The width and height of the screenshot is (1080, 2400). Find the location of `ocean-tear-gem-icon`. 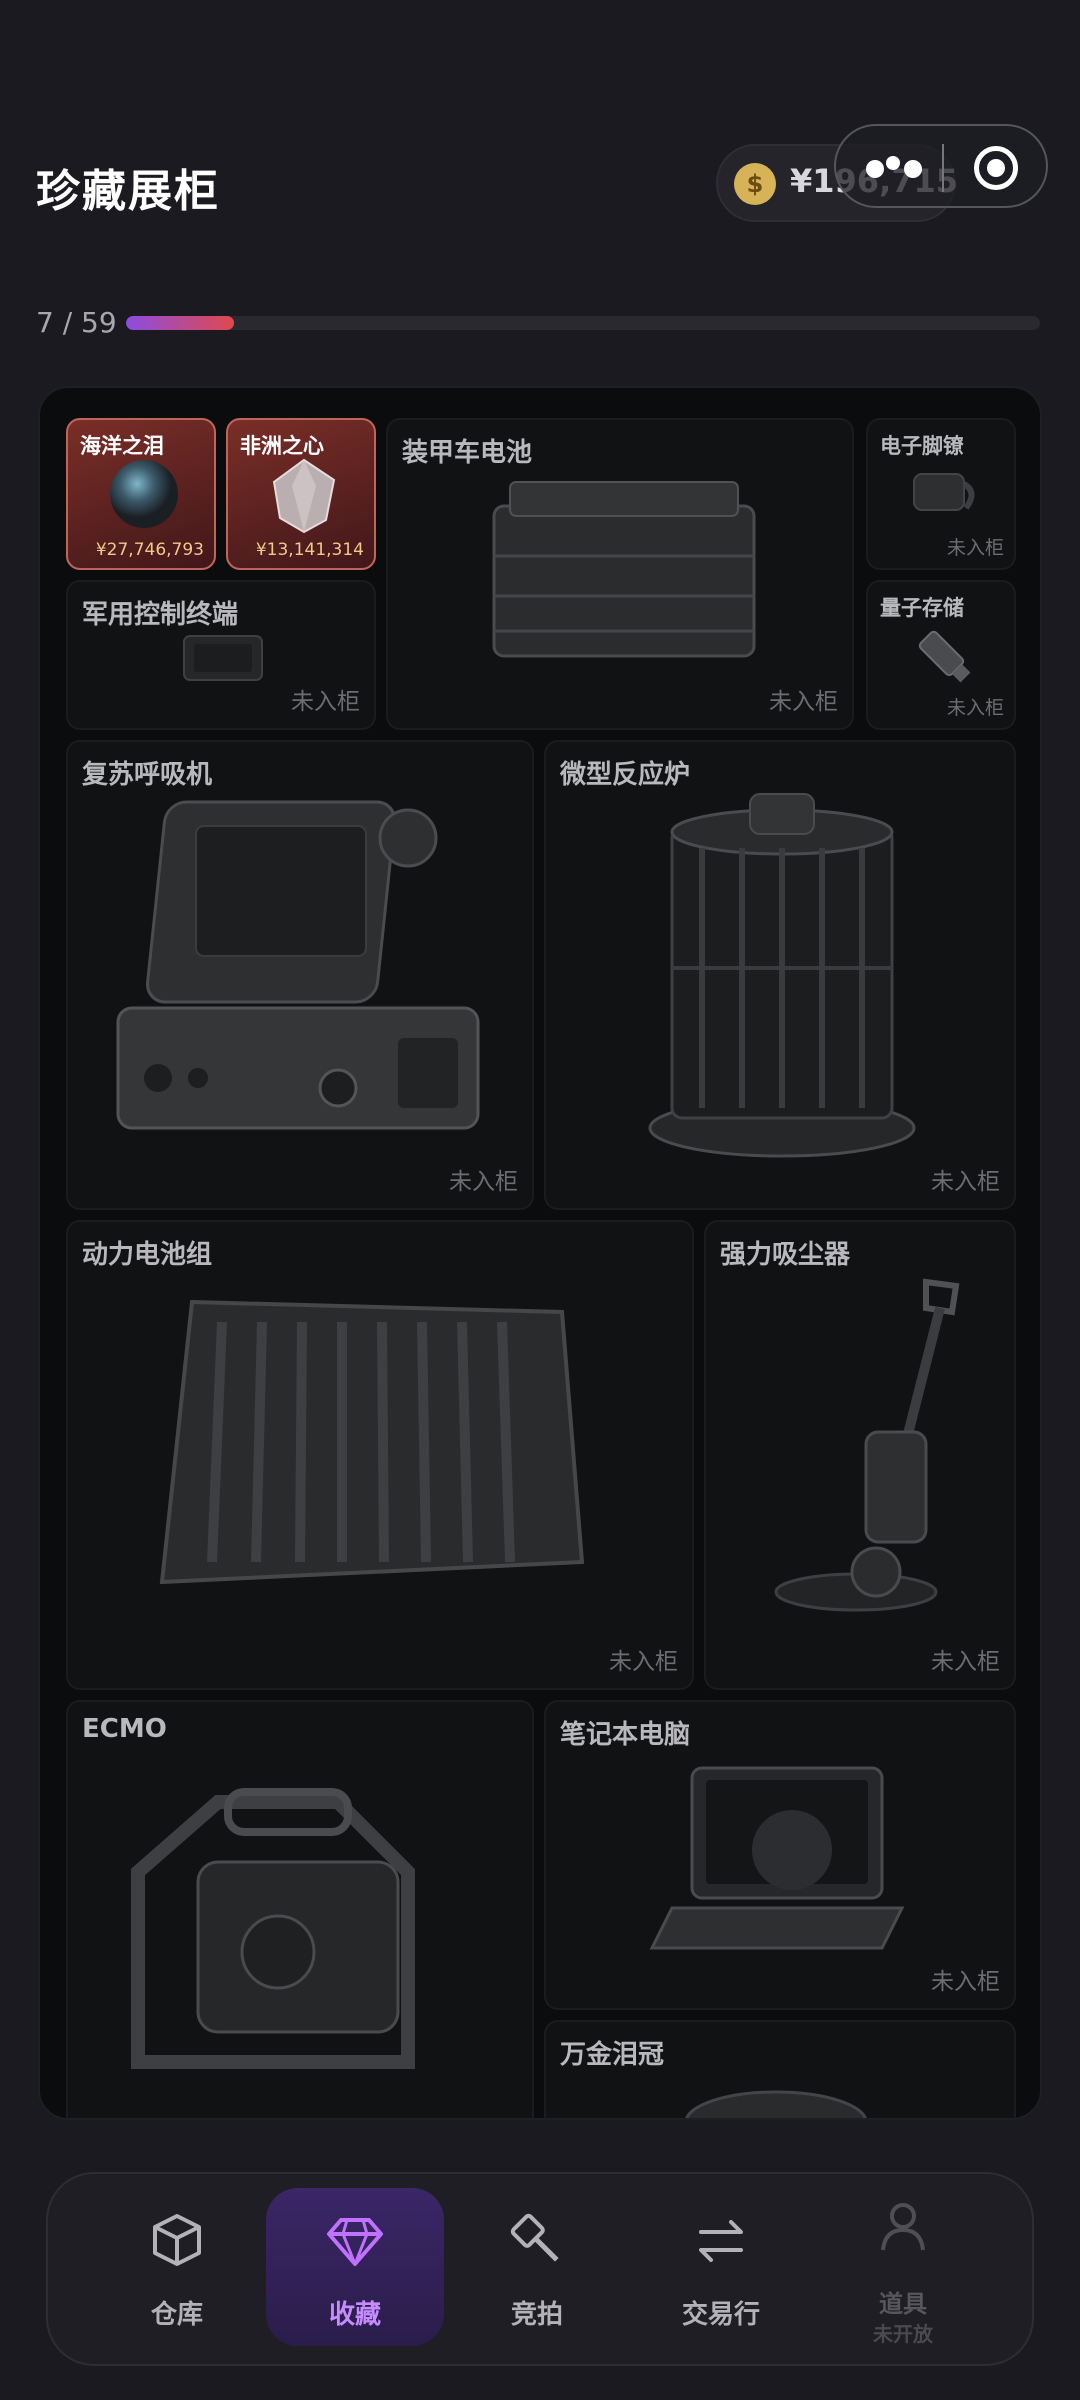

ocean-tear-gem-icon is located at coordinates (144, 494).